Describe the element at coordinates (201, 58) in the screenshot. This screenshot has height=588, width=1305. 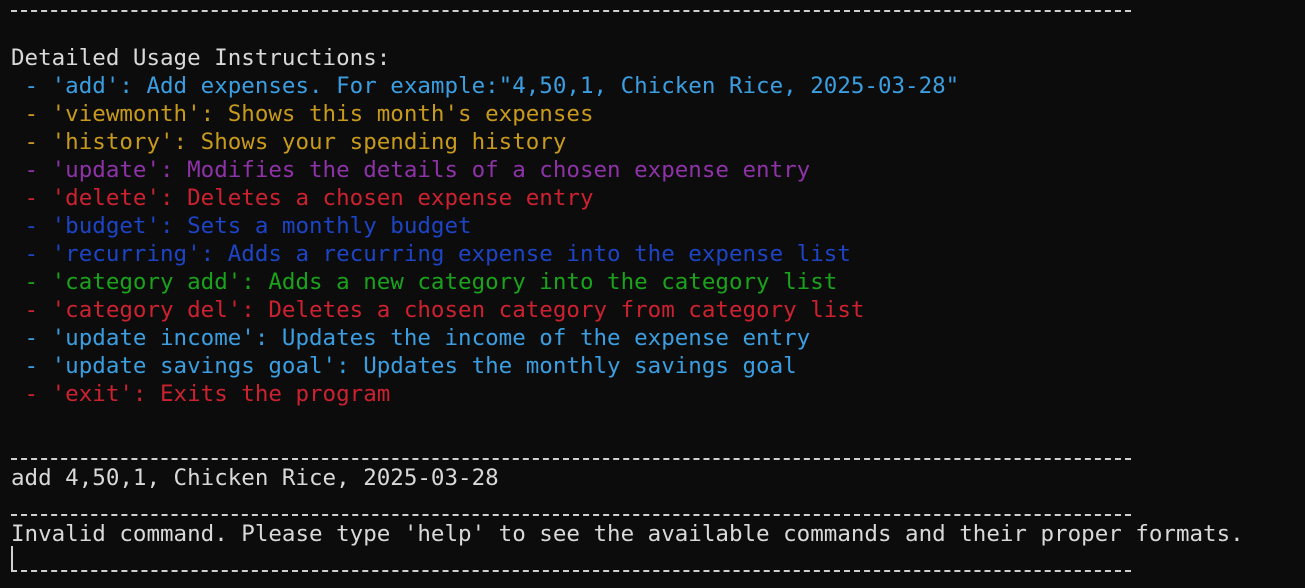
I see `instructions-heading: Detailed Usage Instructions:` at that location.